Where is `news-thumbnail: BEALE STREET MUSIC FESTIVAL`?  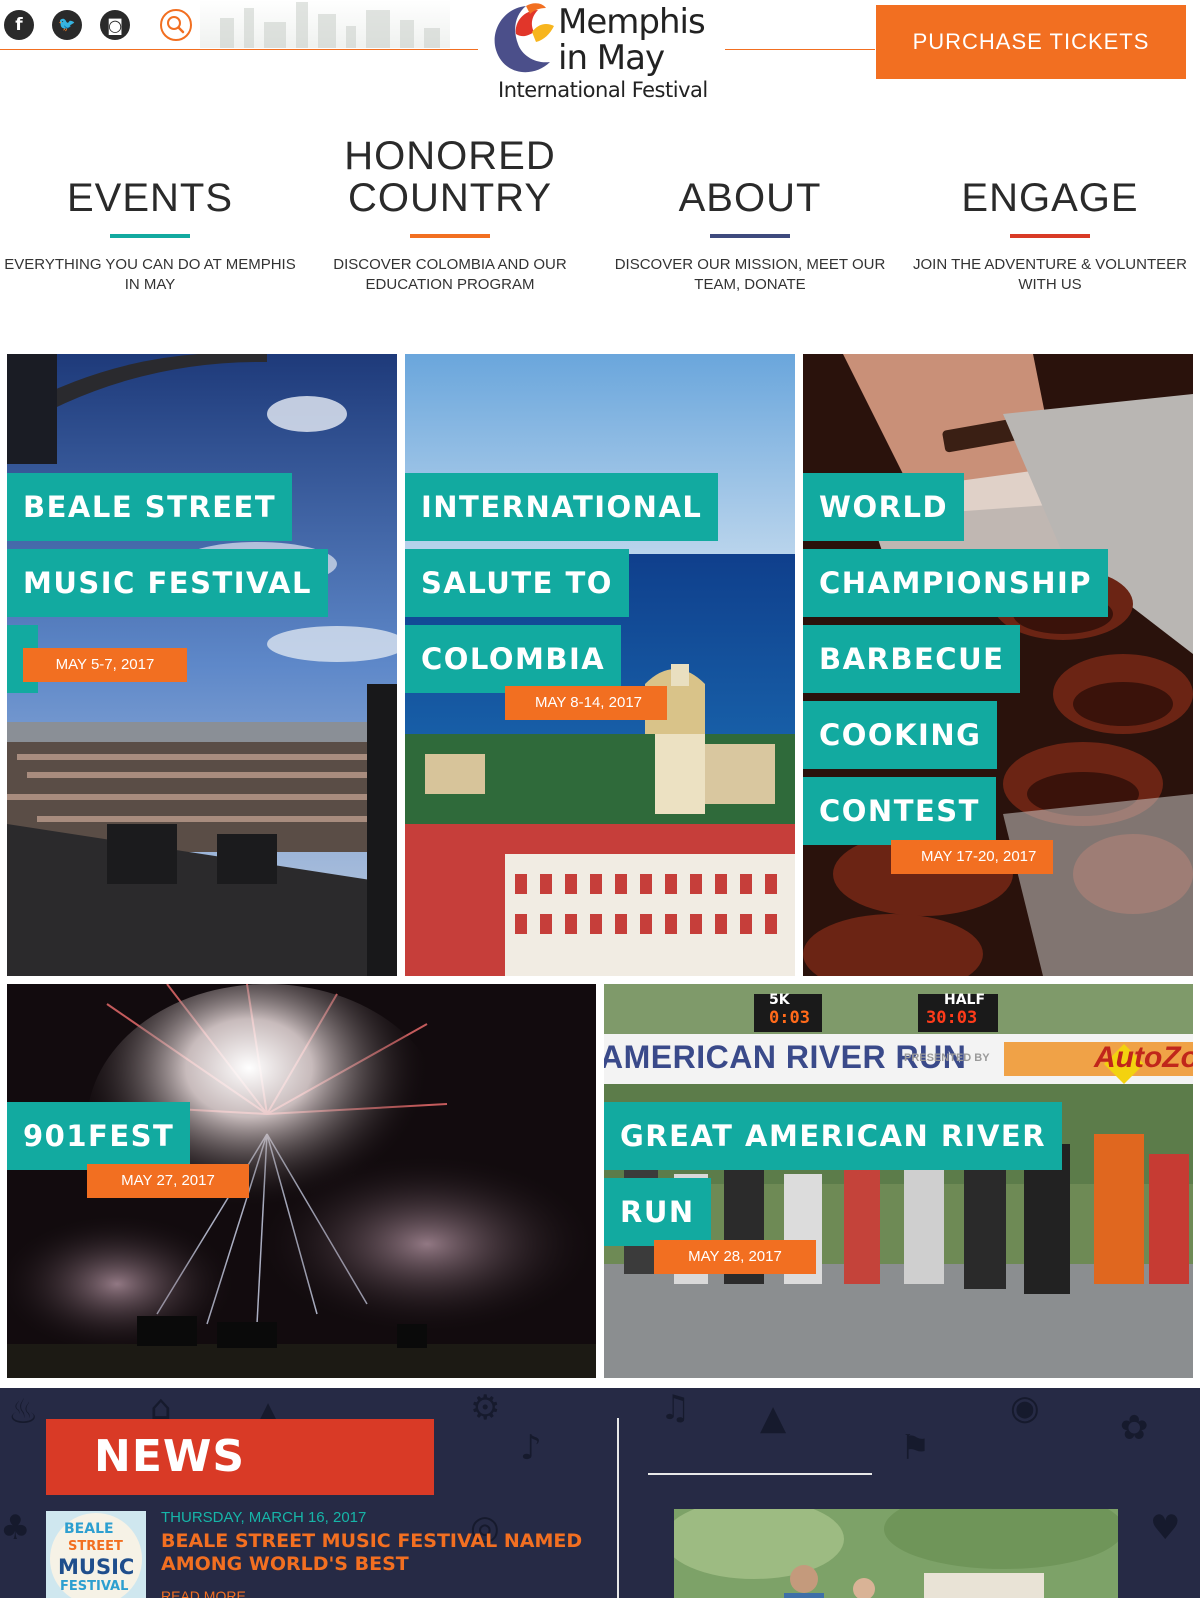 news-thumbnail: BEALE STREET MUSIC FESTIVAL is located at coordinates (96, 1554).